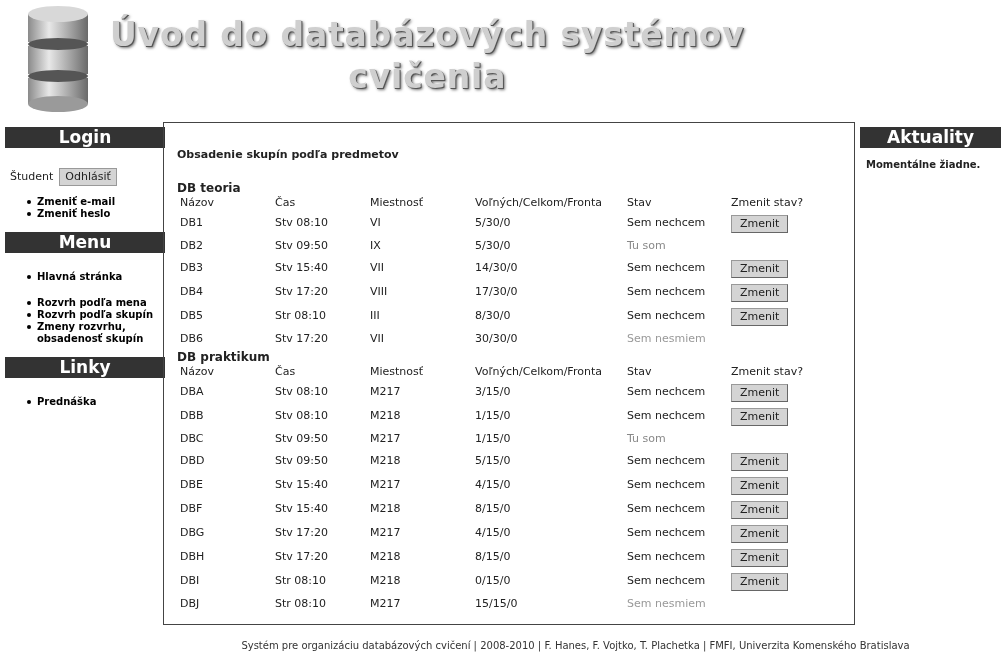 Image resolution: width=1001 pixels, height=664 pixels. Describe the element at coordinates (192, 438) in the screenshot. I see `table-cell-text: DBC` at that location.